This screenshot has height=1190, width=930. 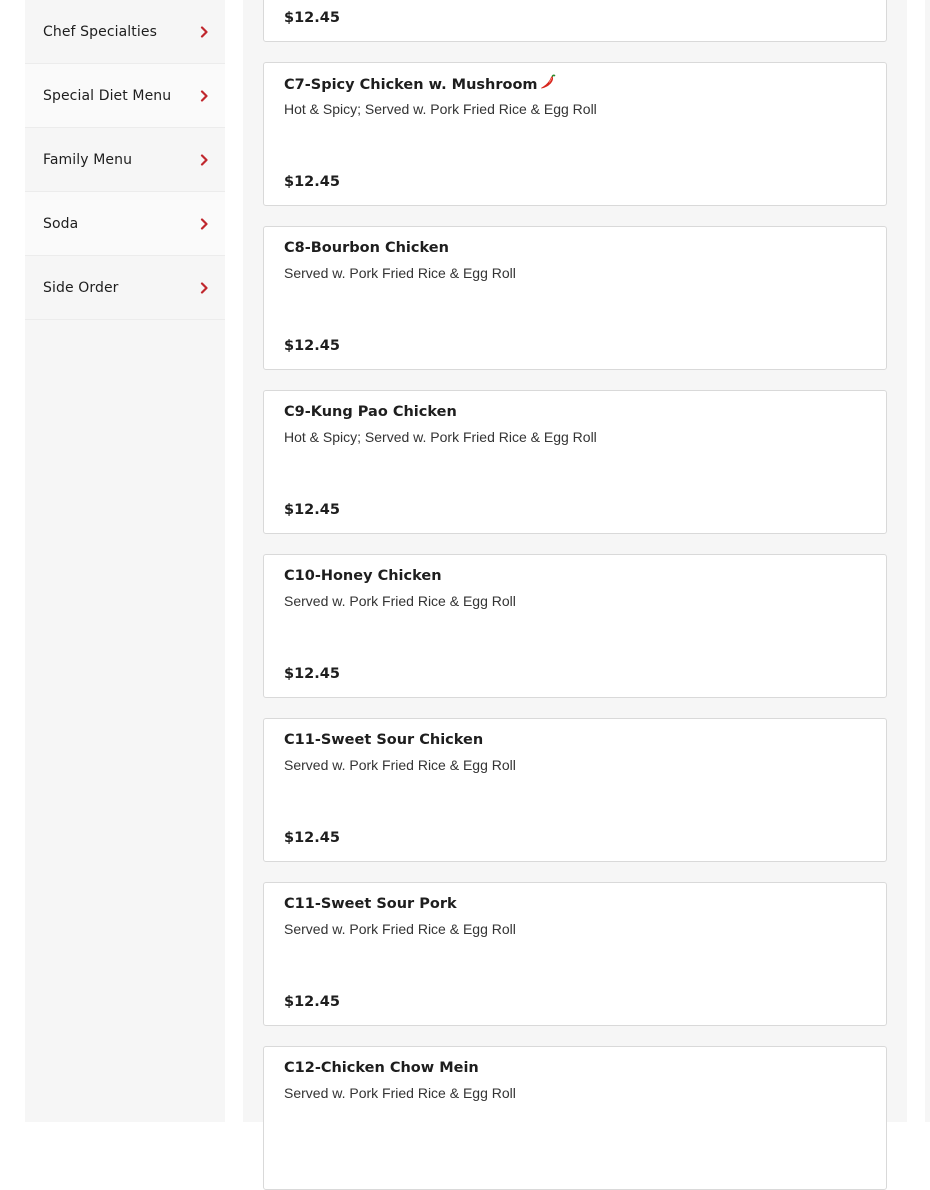 What do you see at coordinates (125, 224) in the screenshot?
I see `sidebar-item-soda: Soda` at bounding box center [125, 224].